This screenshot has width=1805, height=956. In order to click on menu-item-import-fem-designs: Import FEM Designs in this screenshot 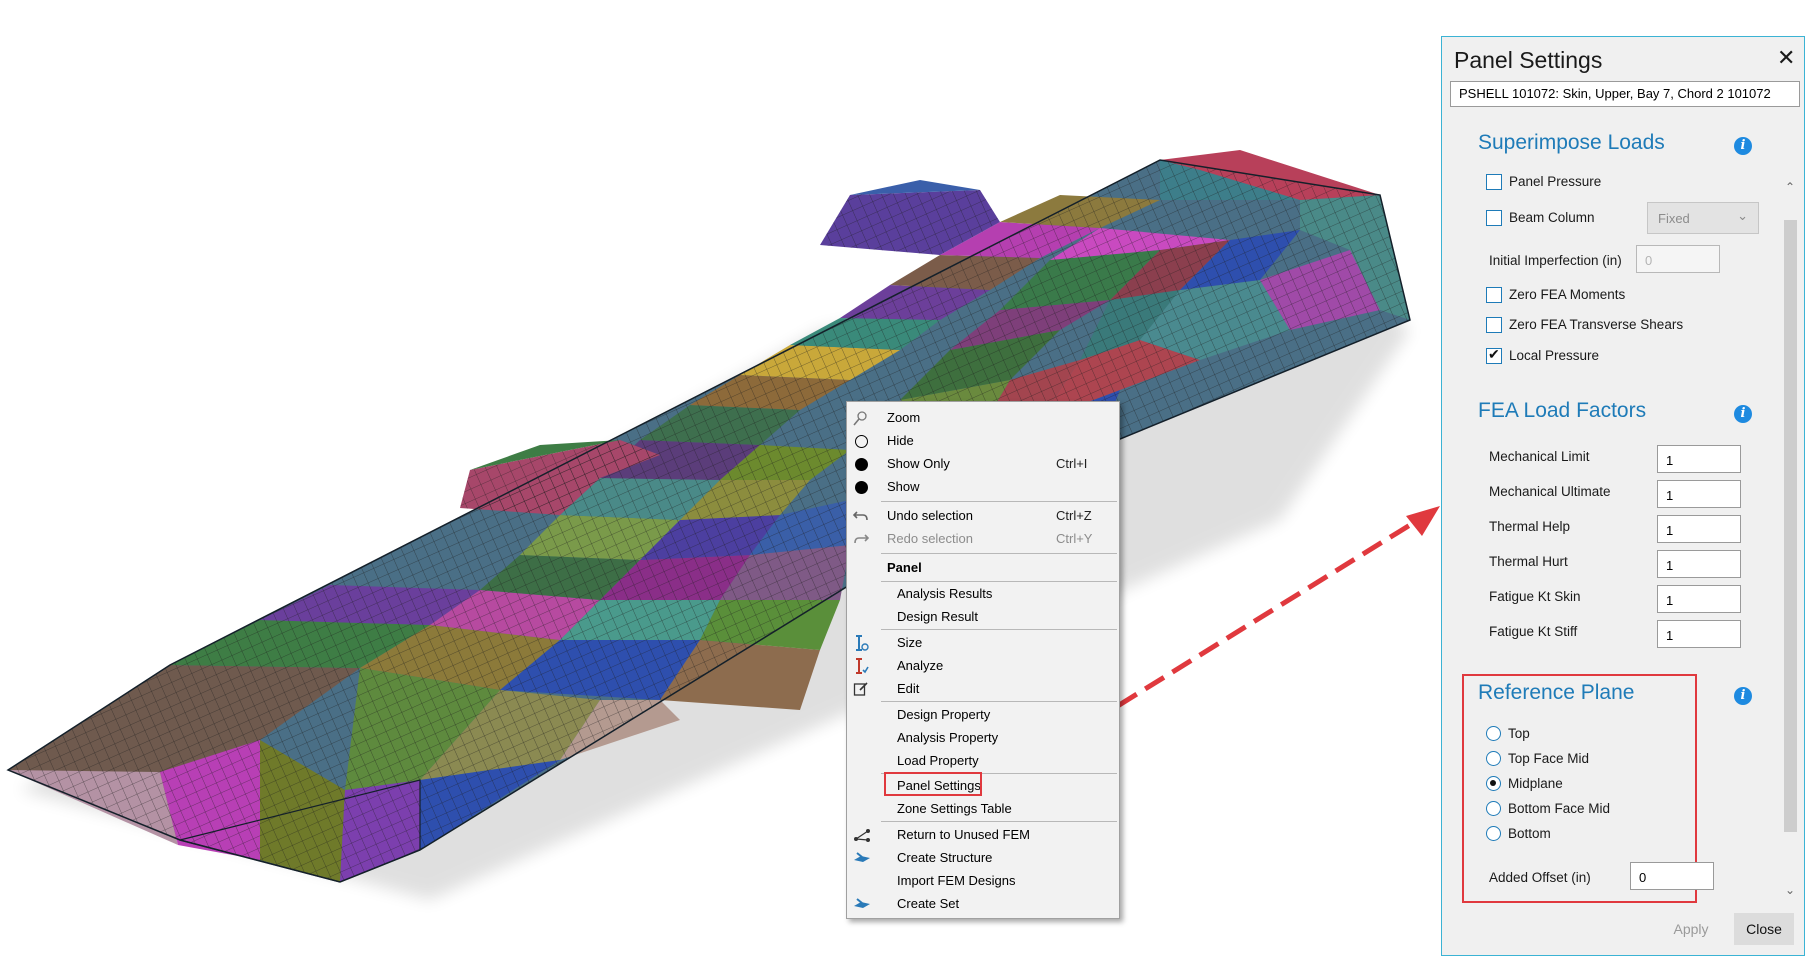, I will do `click(983, 880)`.